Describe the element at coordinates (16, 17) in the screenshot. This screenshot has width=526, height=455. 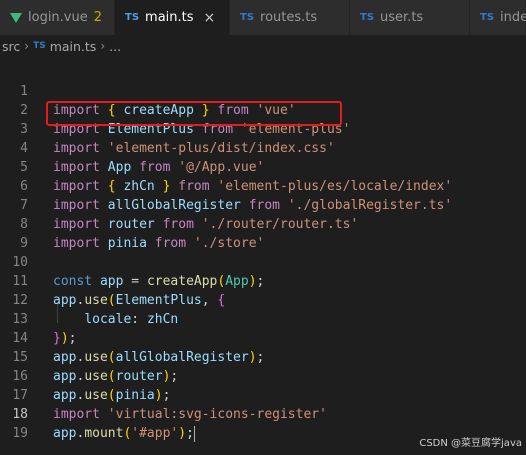
I see `vue-file-icon` at that location.